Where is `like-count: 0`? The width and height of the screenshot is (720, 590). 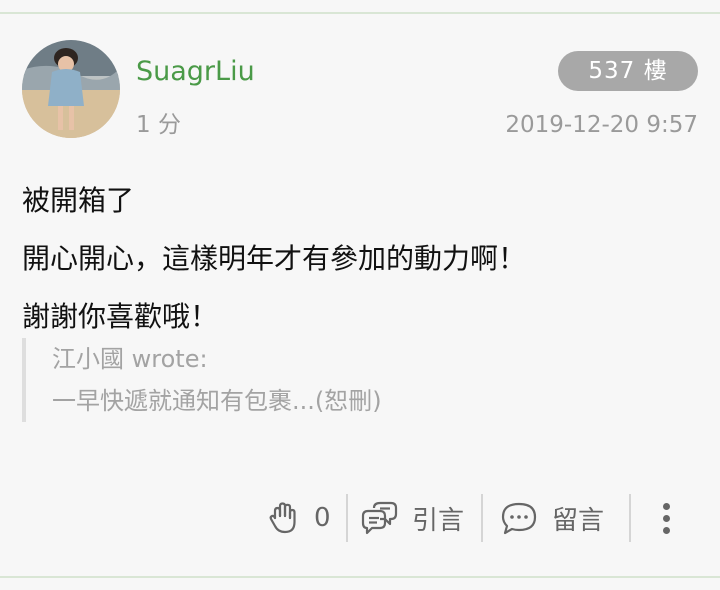 like-count: 0 is located at coordinates (322, 518).